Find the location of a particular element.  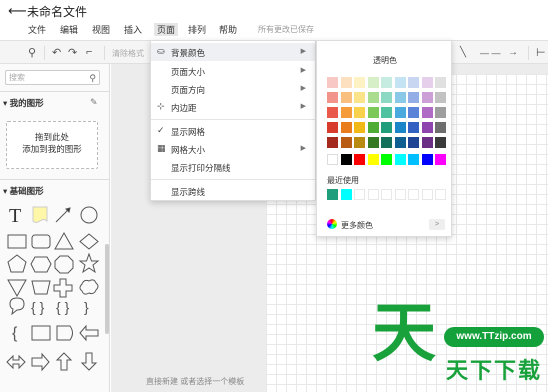

edit-icon: ✎ is located at coordinates (94, 102).